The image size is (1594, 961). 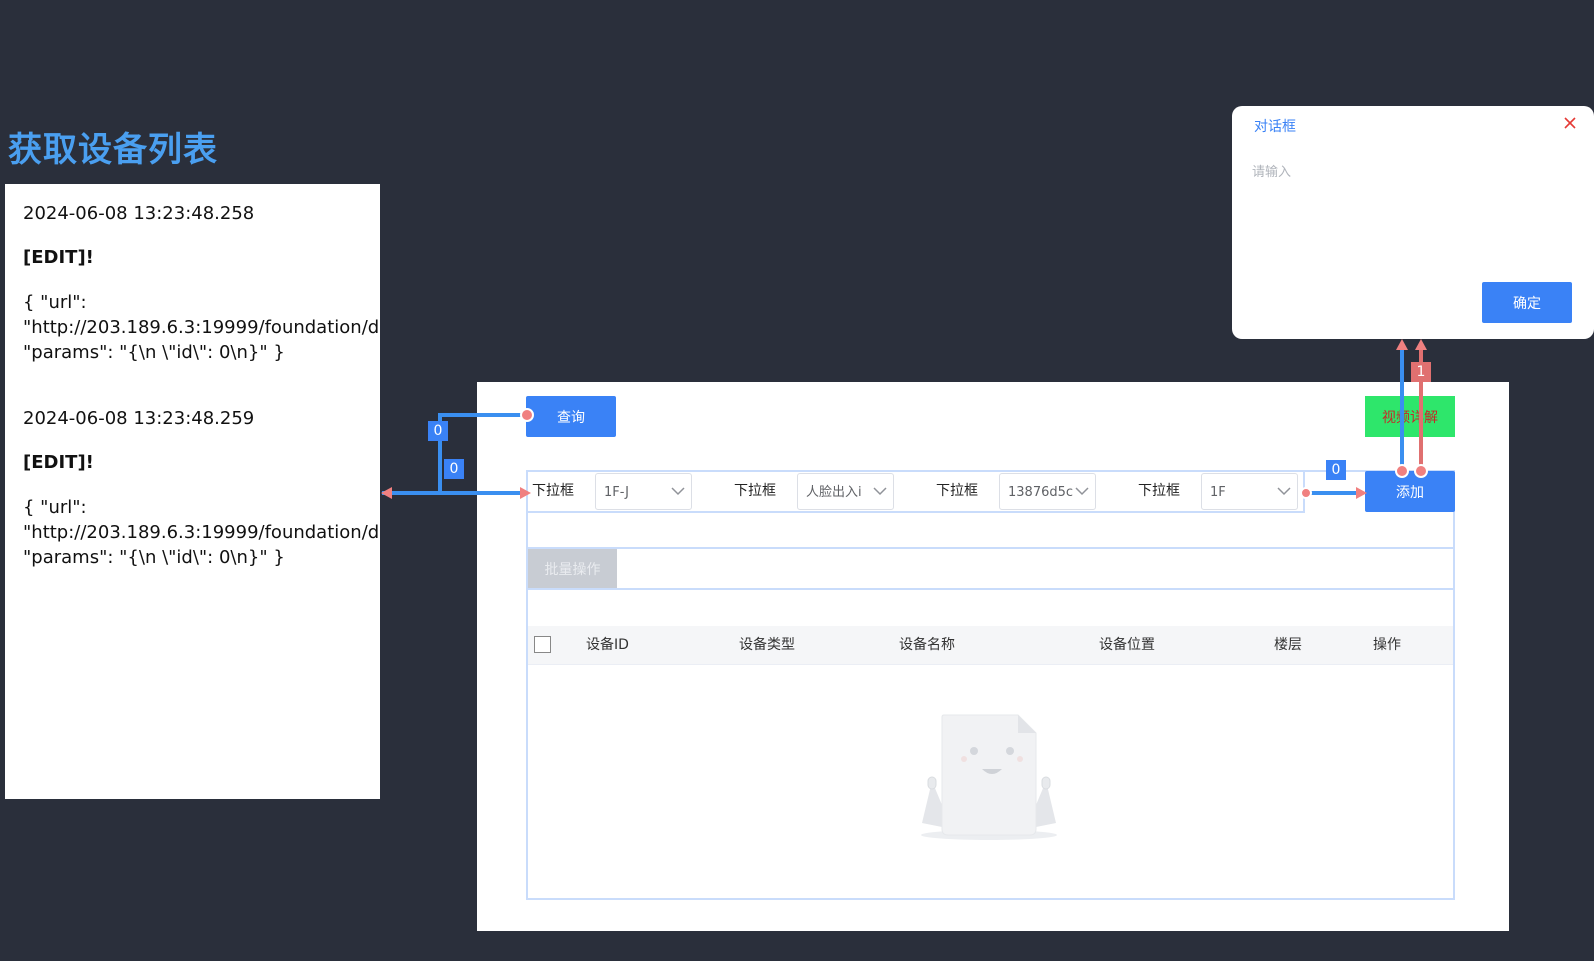 What do you see at coordinates (1413, 222) in the screenshot?
I see `dialog: 对话框 请输入 确定` at bounding box center [1413, 222].